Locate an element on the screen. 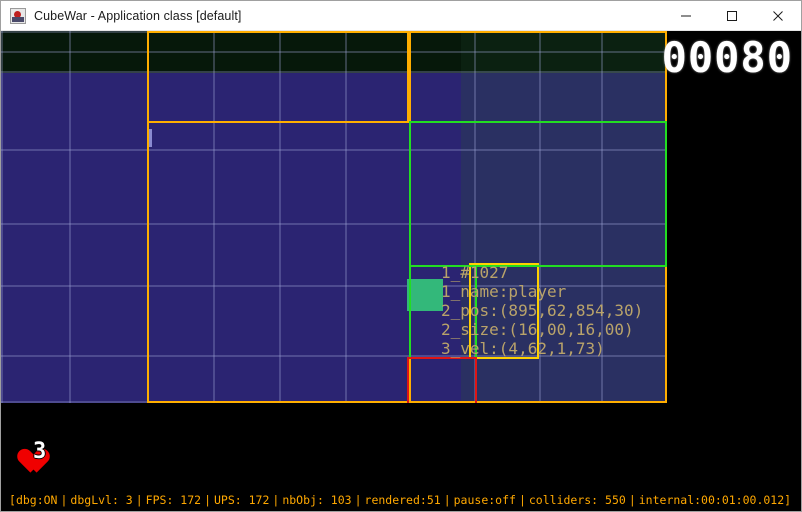 Image resolution: width=802 pixels, height=512 pixels. window-title: CubeWar - Application class [default] is located at coordinates (138, 15).